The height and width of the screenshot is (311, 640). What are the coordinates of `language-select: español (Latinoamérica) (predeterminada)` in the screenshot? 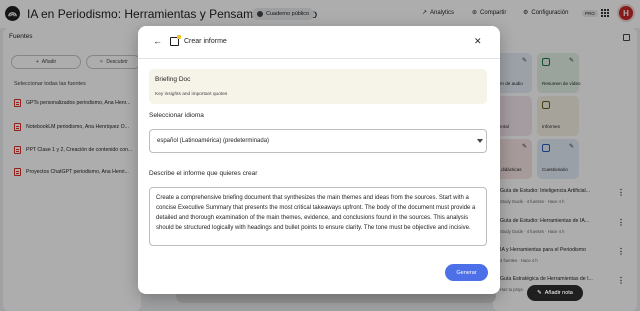 It's located at (318, 141).